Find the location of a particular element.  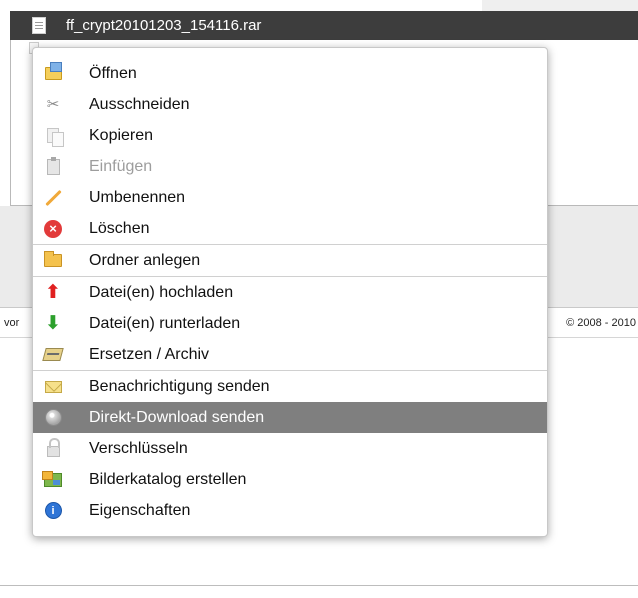

file-name: ff_crypt20101203_154116.rar is located at coordinates (164, 25).